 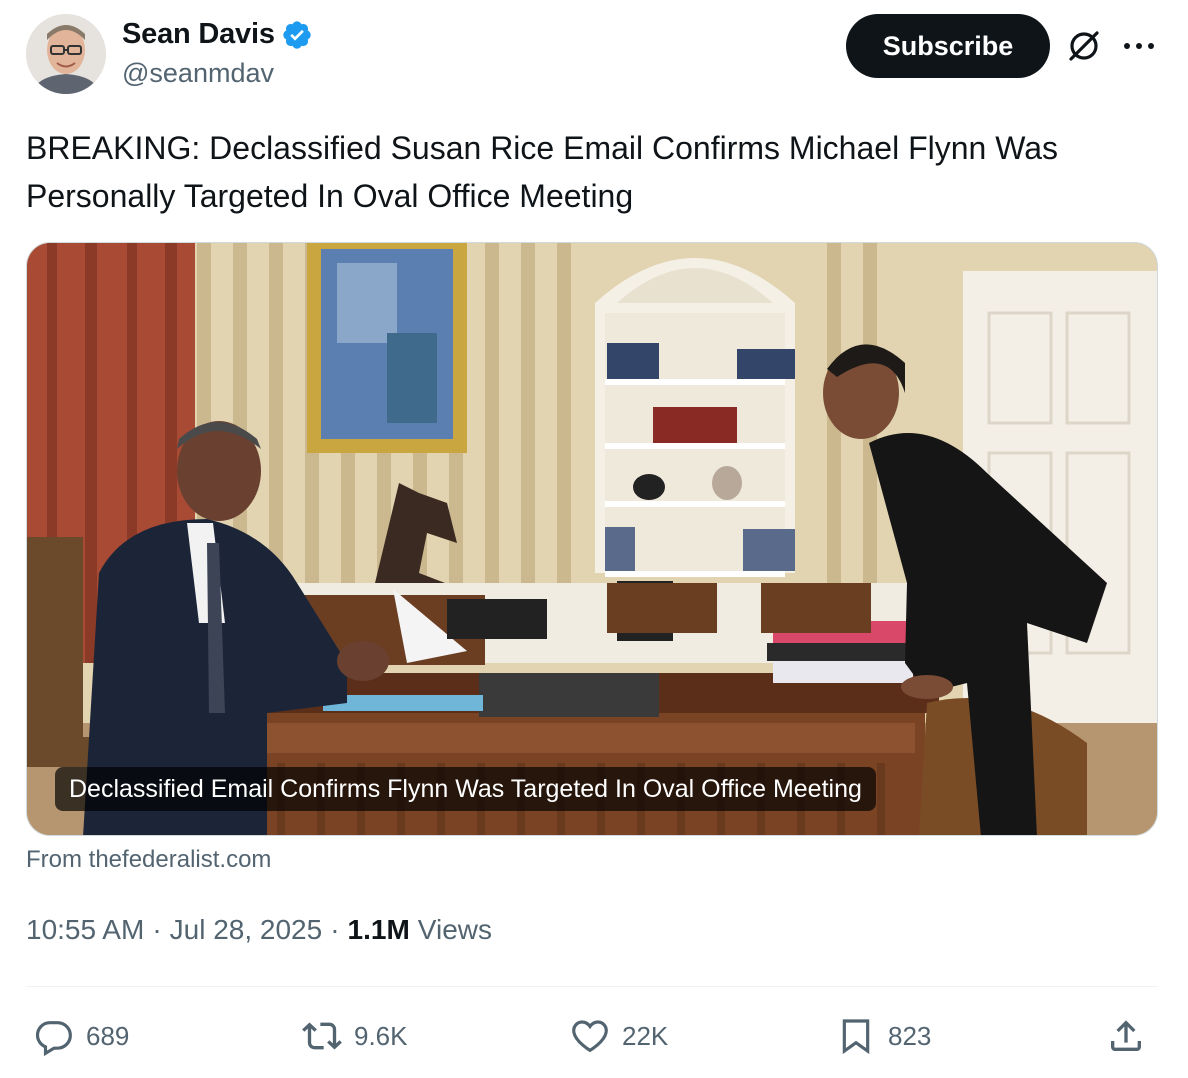 I want to click on tweet-meta: 10:55 AM · Jul 28, 2025 · 1.1M Views, so click(x=259, y=930).